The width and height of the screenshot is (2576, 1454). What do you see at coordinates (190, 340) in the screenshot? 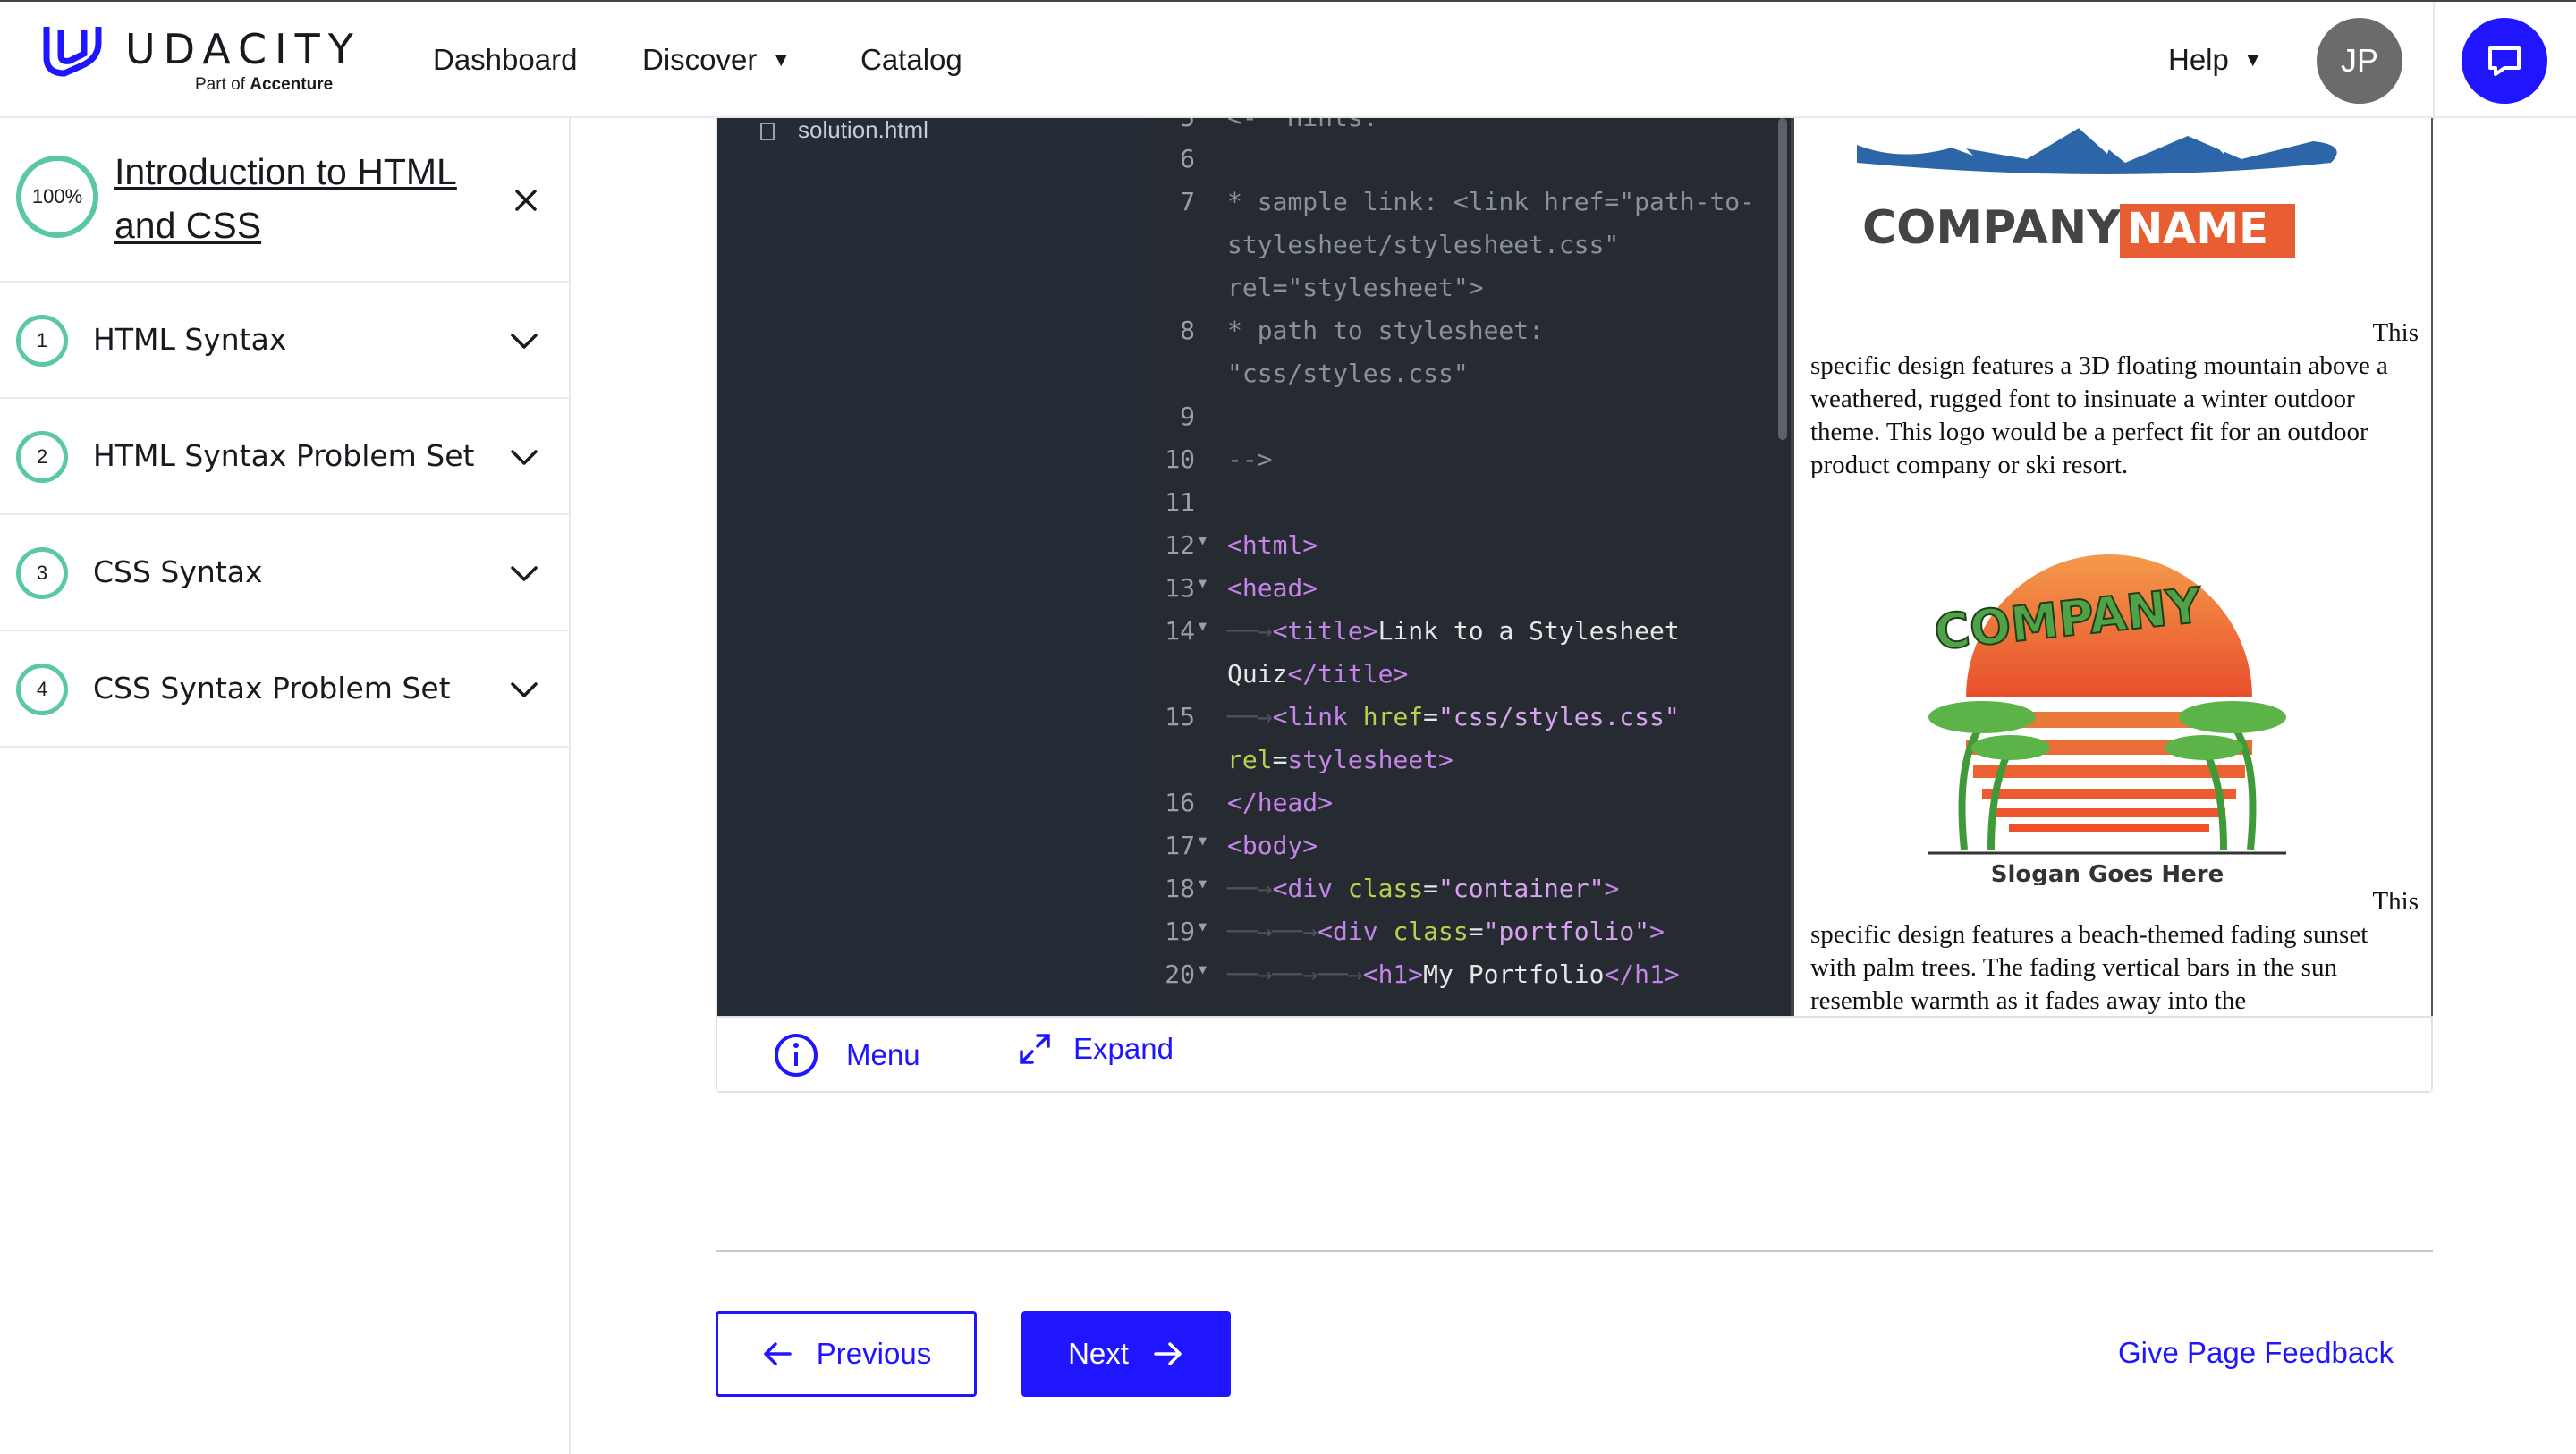
I see `lesson-label: HTML Syntax` at bounding box center [190, 340].